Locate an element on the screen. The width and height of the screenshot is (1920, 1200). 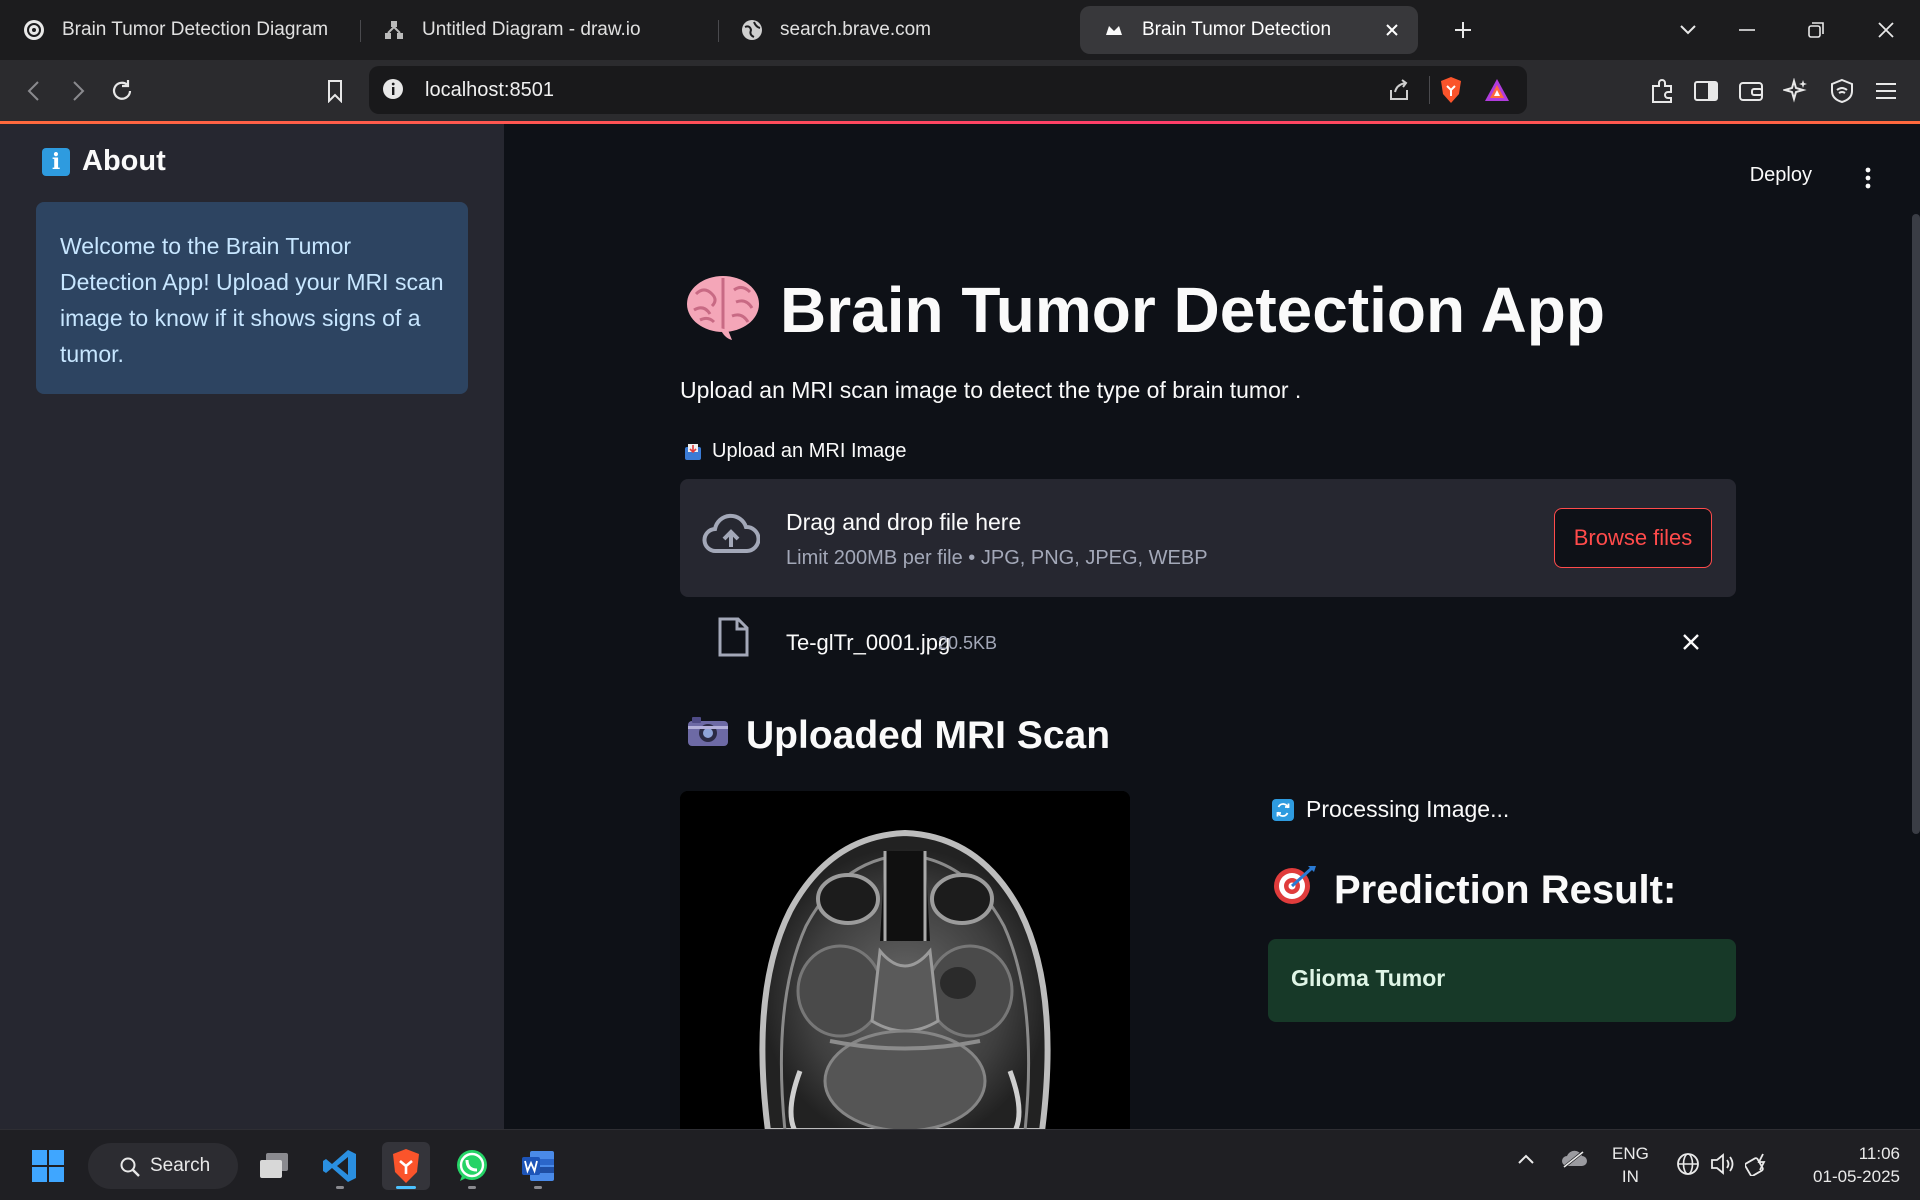
sidebar-toggle-icon is located at coordinates (1706, 91).